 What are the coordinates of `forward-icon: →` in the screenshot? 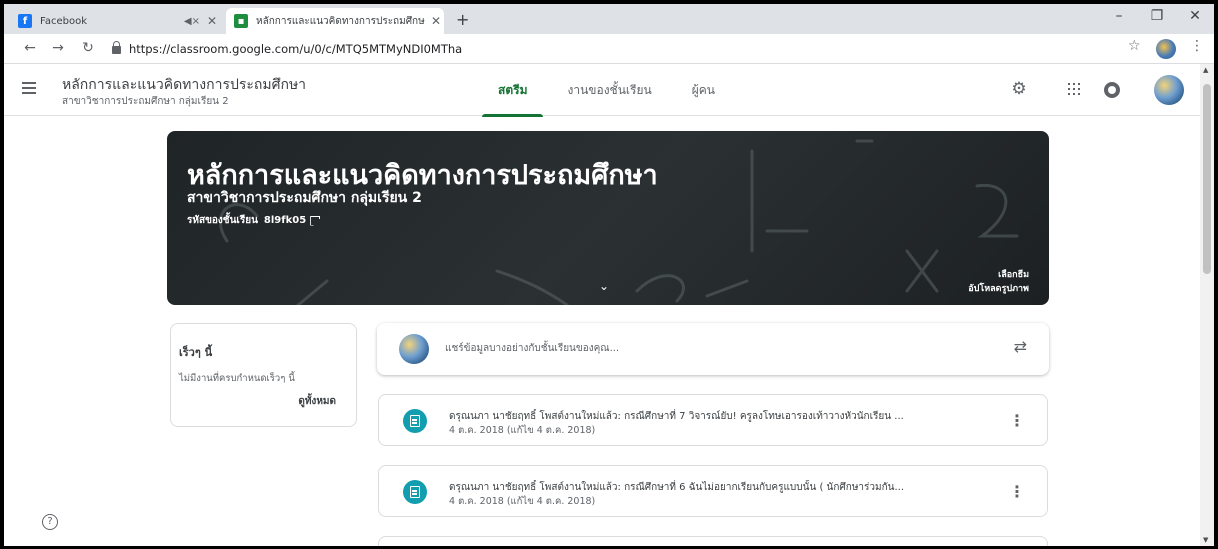 It's located at (58, 48).